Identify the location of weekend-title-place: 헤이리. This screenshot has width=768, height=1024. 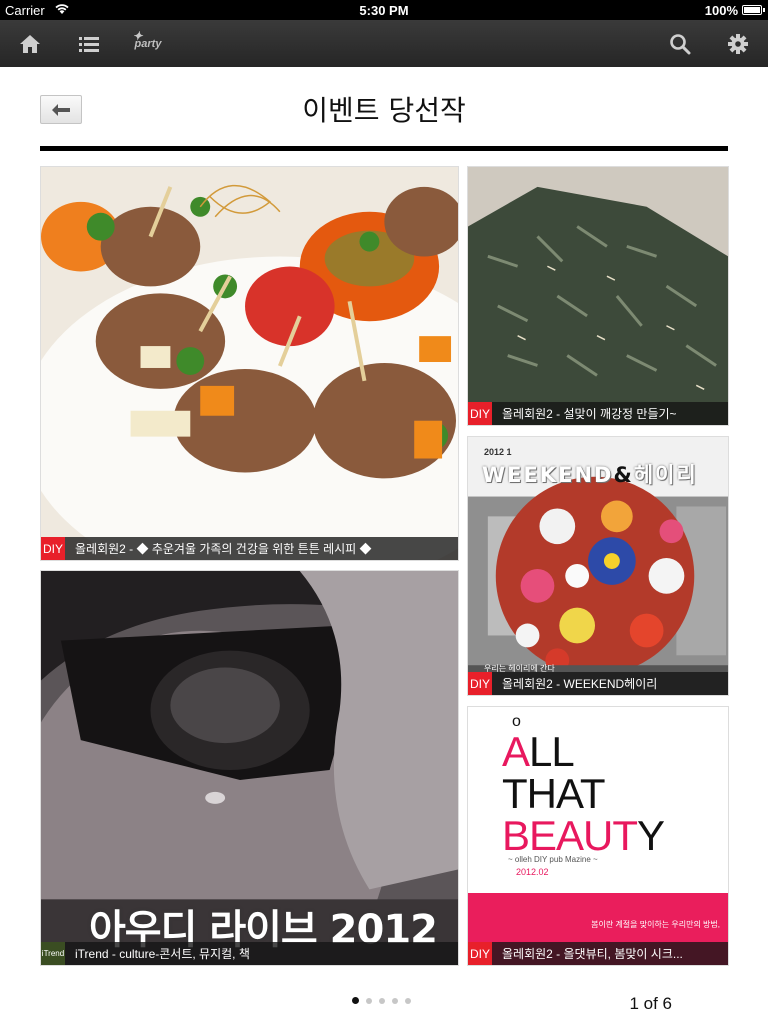
(665, 475).